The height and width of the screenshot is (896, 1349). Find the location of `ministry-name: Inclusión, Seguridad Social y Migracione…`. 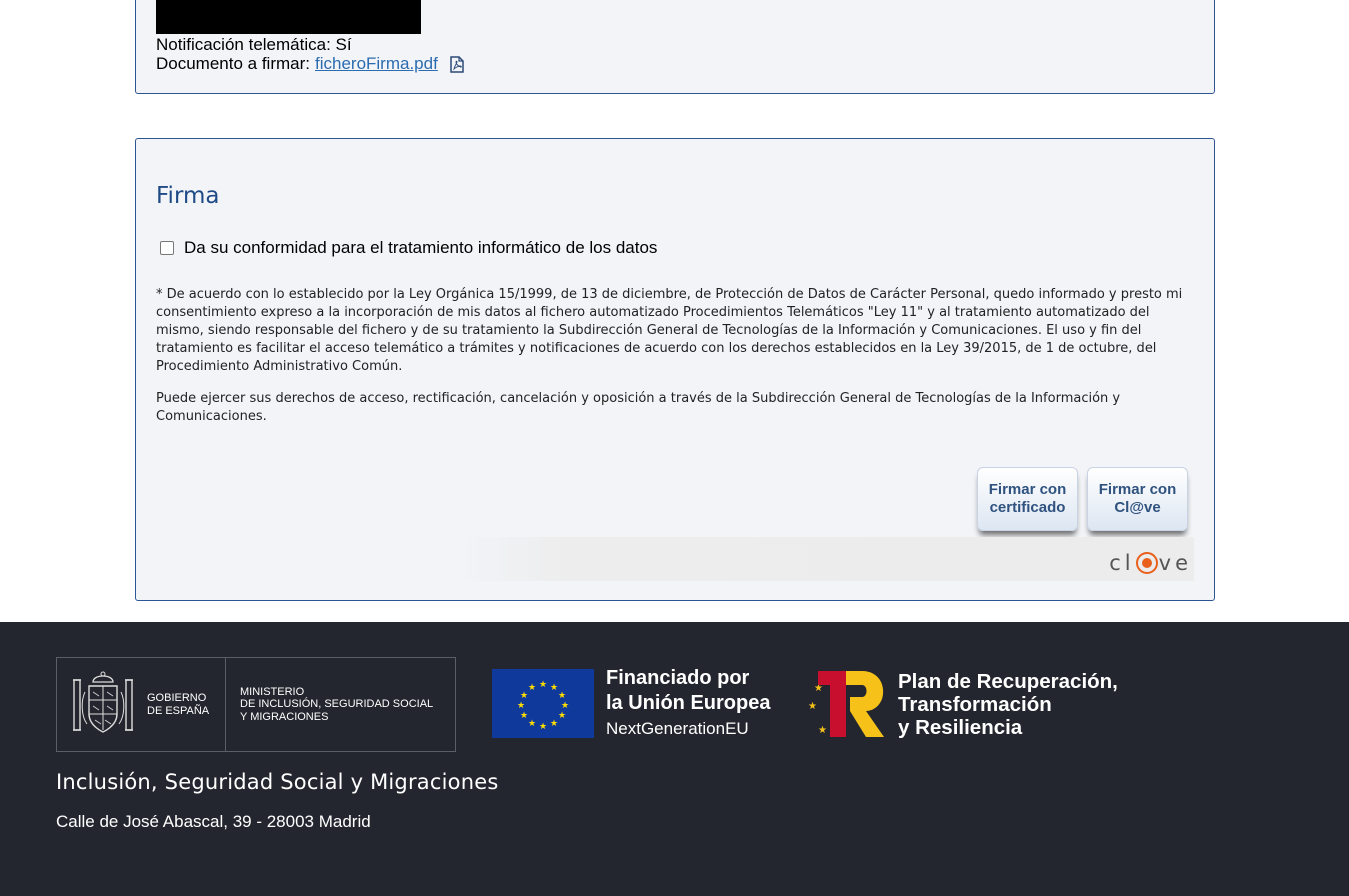

ministry-name: Inclusión, Seguridad Social y Migracione… is located at coordinates (277, 782).